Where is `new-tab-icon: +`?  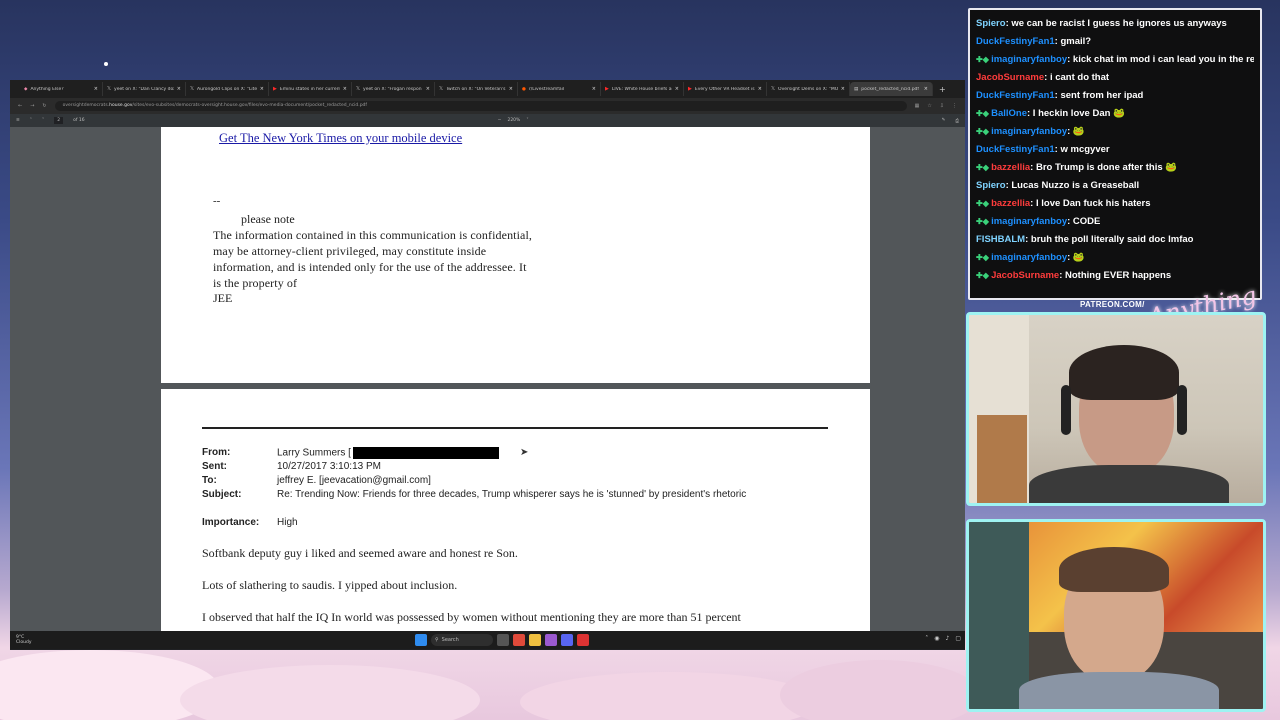
new-tab-icon: + is located at coordinates (942, 89).